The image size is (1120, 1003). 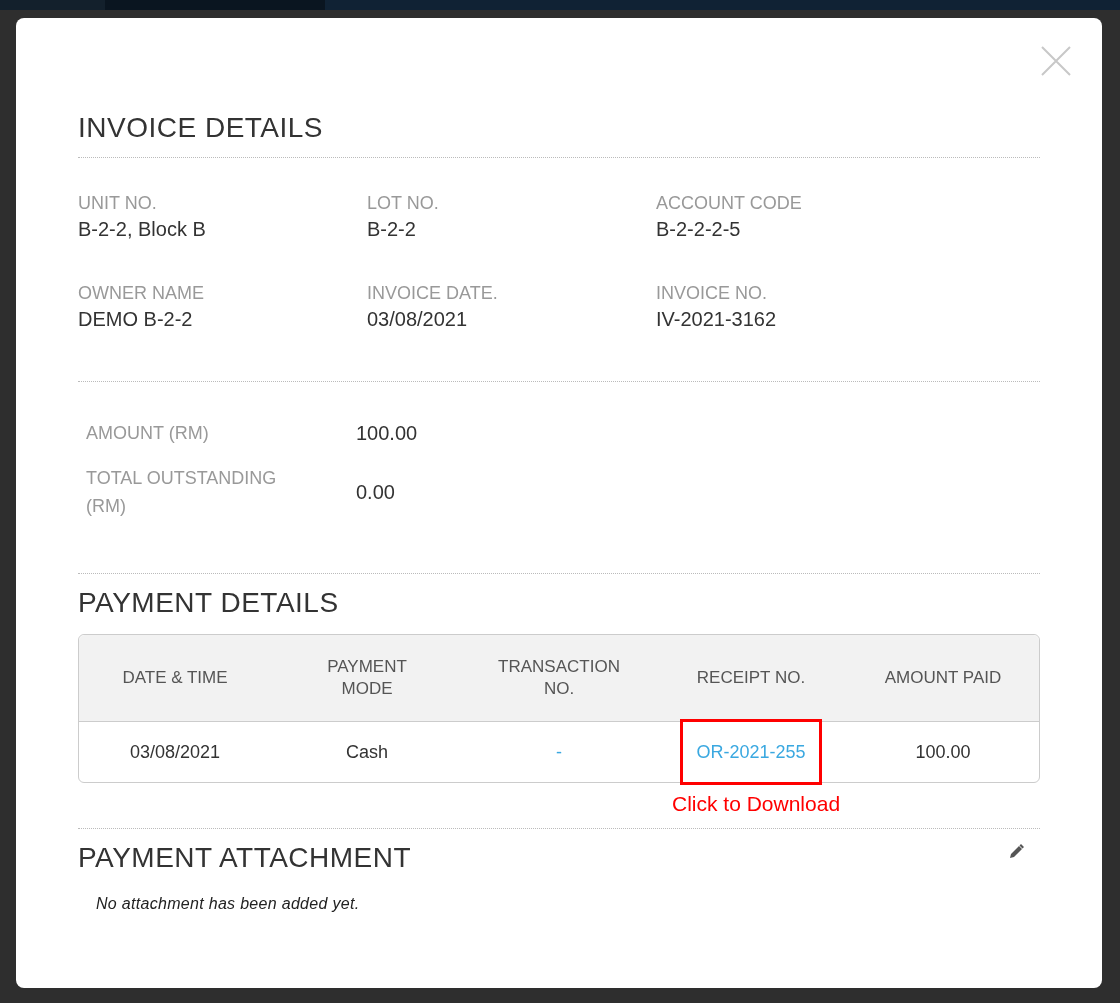 I want to click on field-value: B-2-2-2-5, so click(x=698, y=229).